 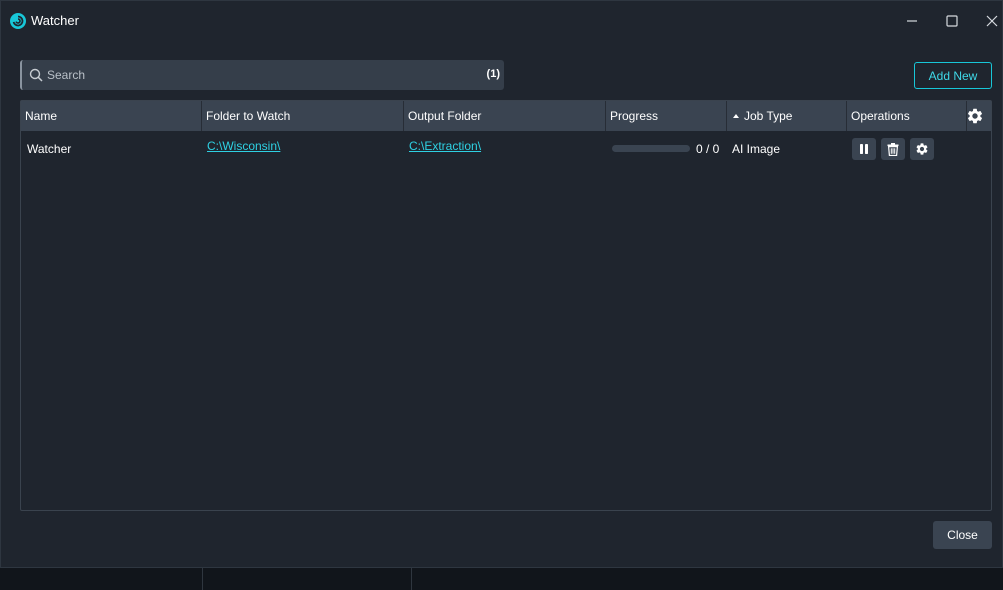 I want to click on minimize-icon, so click(x=912, y=21).